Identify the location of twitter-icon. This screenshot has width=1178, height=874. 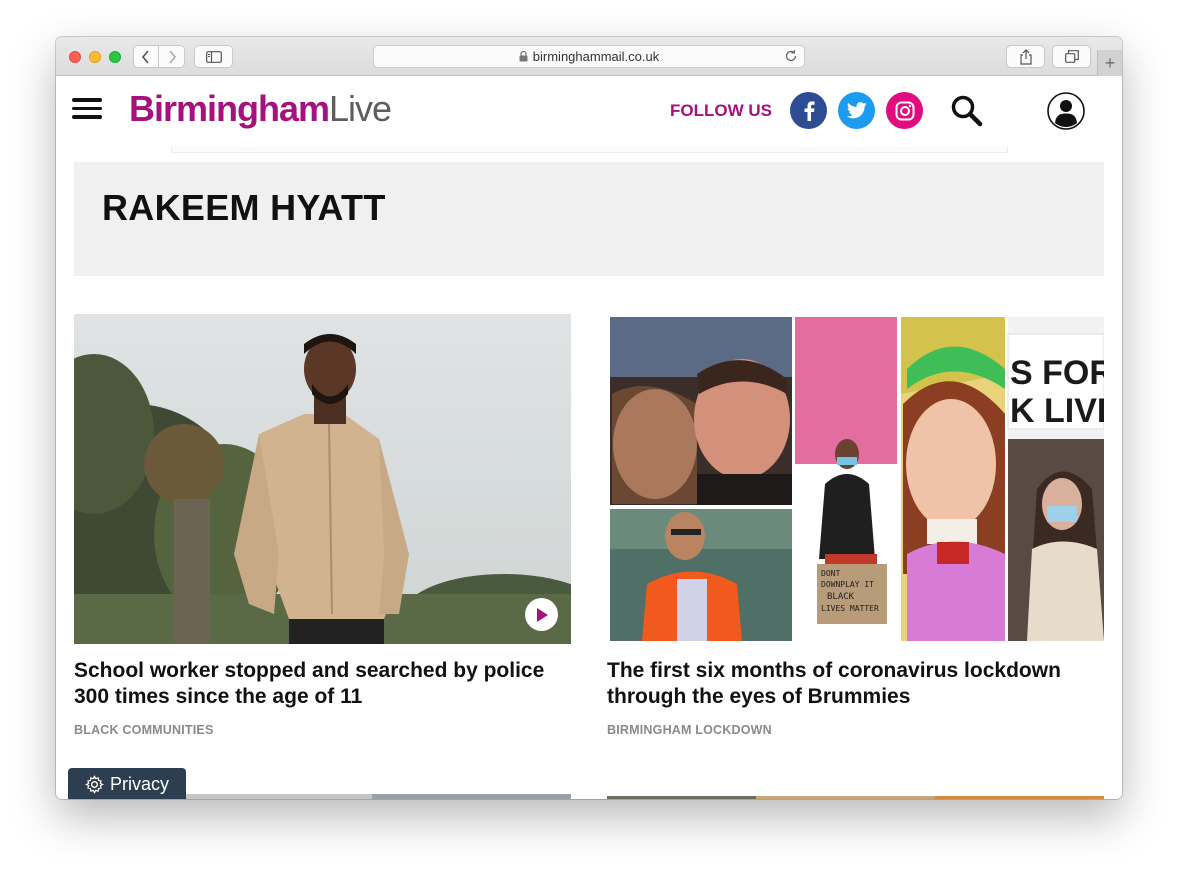
(856, 110).